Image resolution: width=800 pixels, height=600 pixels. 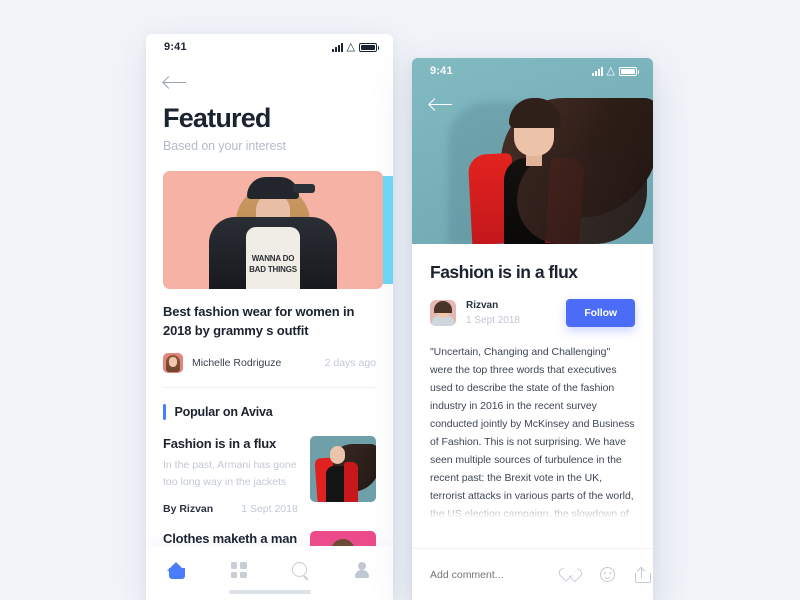 What do you see at coordinates (217, 118) in the screenshot?
I see `page-title: Featured` at bounding box center [217, 118].